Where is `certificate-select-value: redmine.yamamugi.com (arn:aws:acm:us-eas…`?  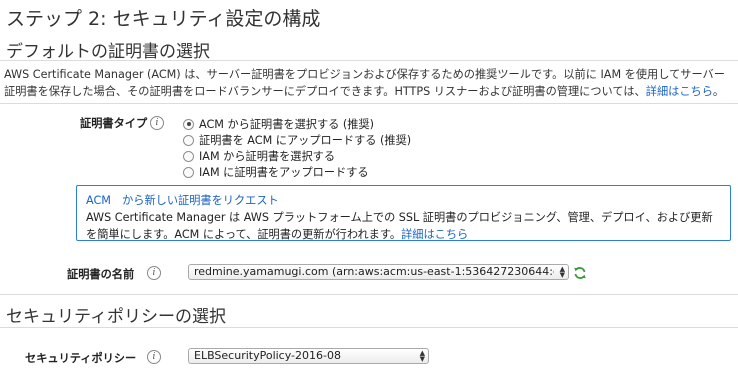 certificate-select-value: redmine.yamamugi.com (arn:aws:acm:us-eas… is located at coordinates (374, 271).